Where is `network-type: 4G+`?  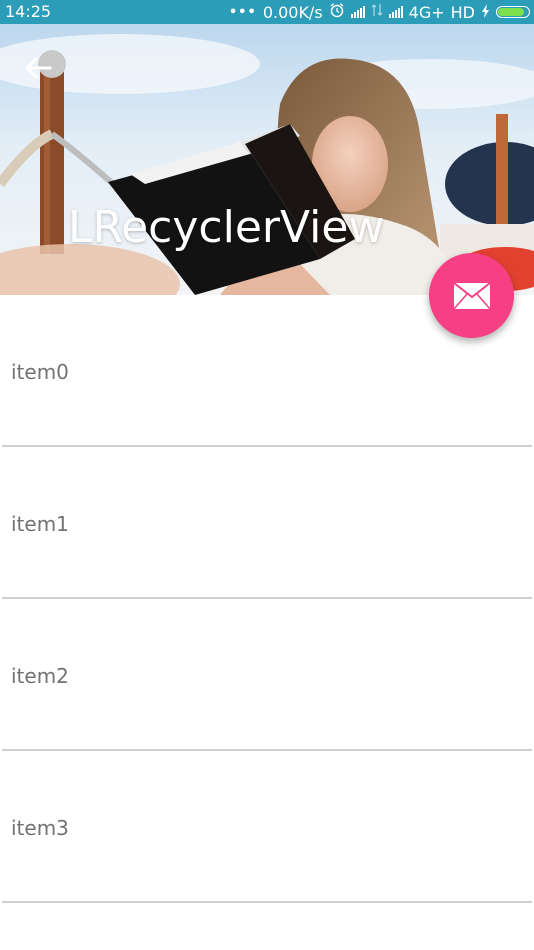 network-type: 4G+ is located at coordinates (426, 12).